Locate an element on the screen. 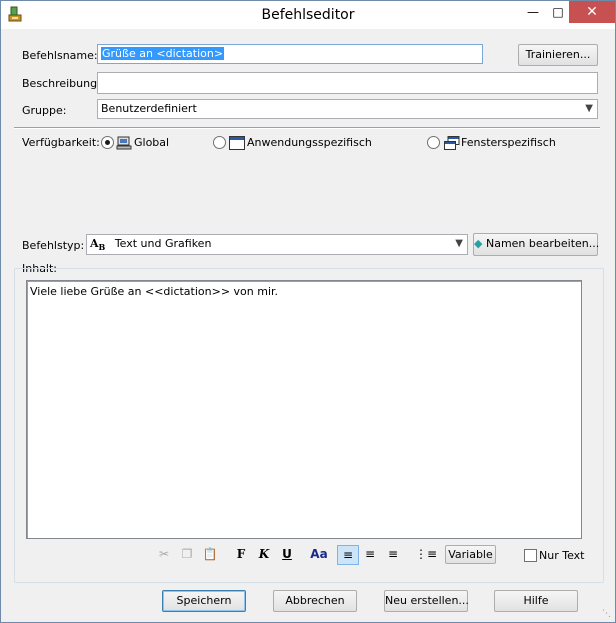  font-button: Aa is located at coordinates (319, 554).